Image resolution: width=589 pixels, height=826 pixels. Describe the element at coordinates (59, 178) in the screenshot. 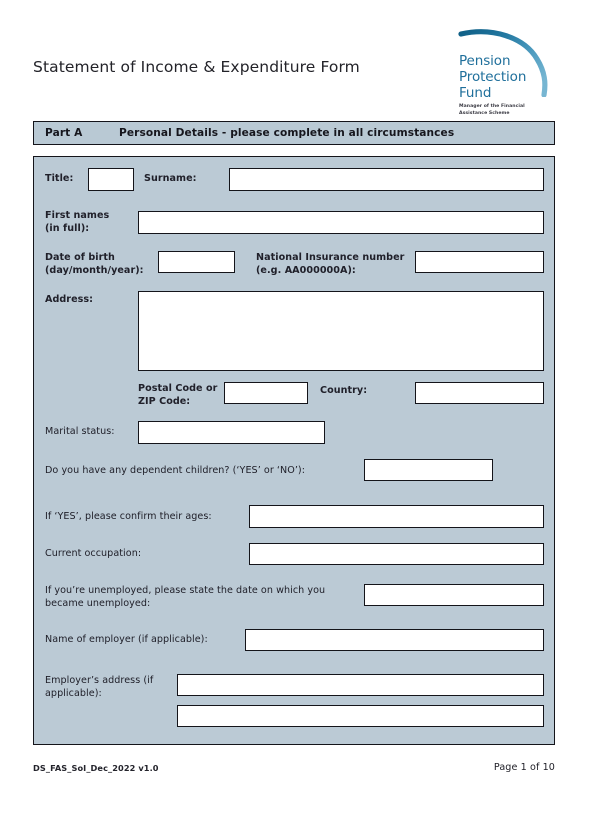

I see `title-label: Title:` at that location.